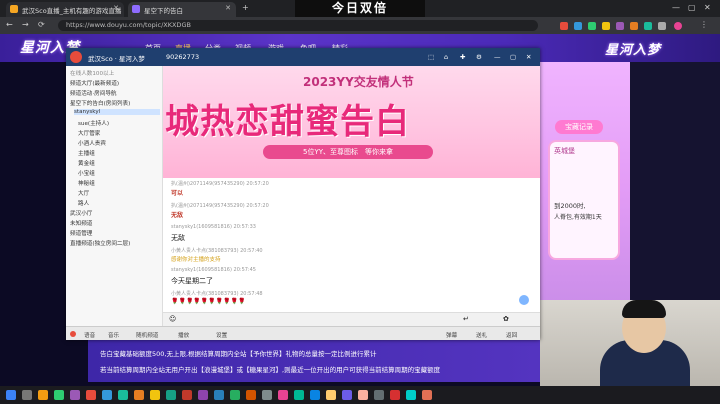  What do you see at coordinates (72, 11) in the screenshot?
I see `tab-1-label: 武汉Sco直播_主机有趣的游戏直播` at bounding box center [72, 11].